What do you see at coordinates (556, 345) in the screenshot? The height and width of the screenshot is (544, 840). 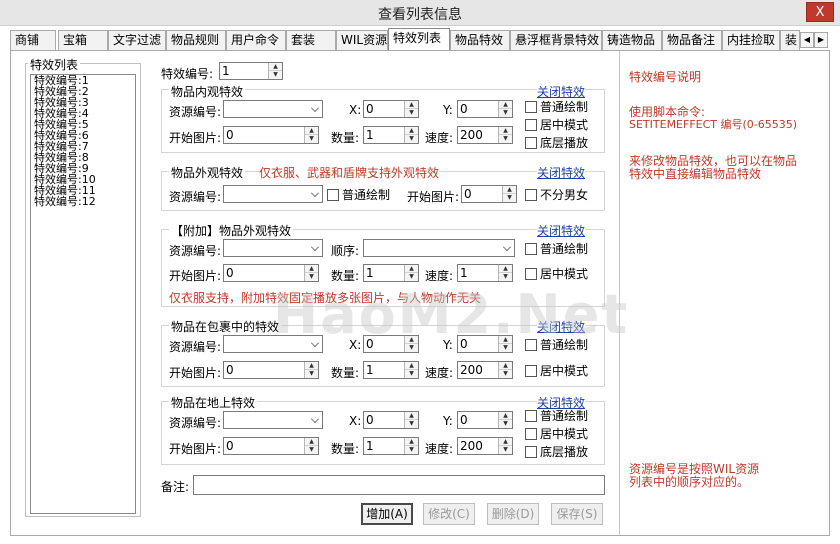 I see `bag-normal-draw-checkbox: 普通绘制` at bounding box center [556, 345].